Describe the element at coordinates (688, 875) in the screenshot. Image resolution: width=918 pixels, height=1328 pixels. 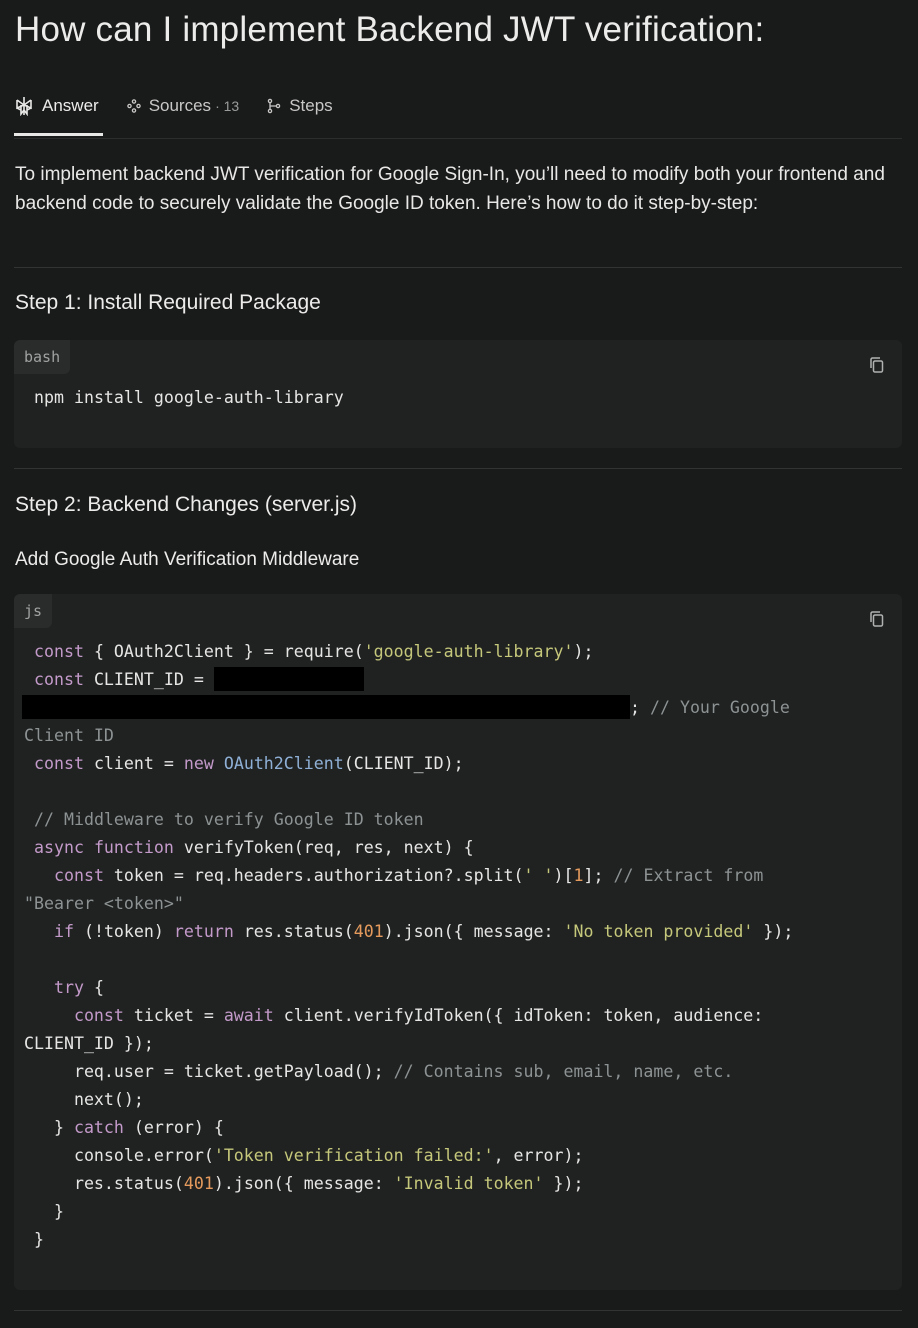
I see `code-token: // Extract from` at that location.